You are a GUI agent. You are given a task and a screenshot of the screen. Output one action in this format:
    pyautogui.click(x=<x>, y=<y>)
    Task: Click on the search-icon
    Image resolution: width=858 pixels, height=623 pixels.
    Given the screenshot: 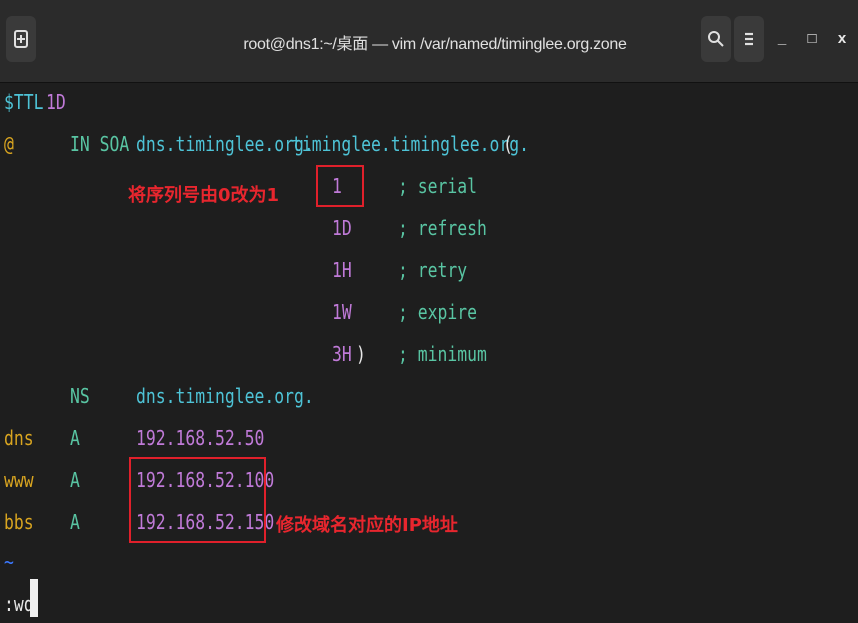 What is the action you would take?
    pyautogui.click(x=716, y=39)
    